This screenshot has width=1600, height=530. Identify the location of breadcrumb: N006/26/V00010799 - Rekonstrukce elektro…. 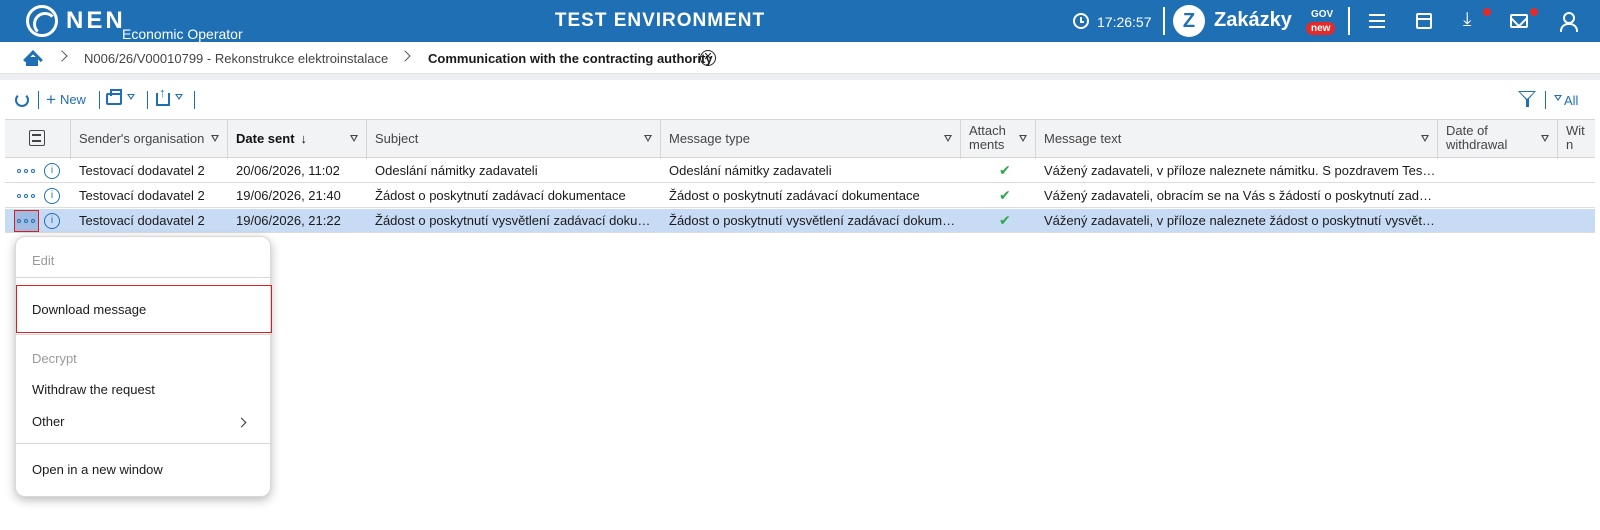
(800, 58).